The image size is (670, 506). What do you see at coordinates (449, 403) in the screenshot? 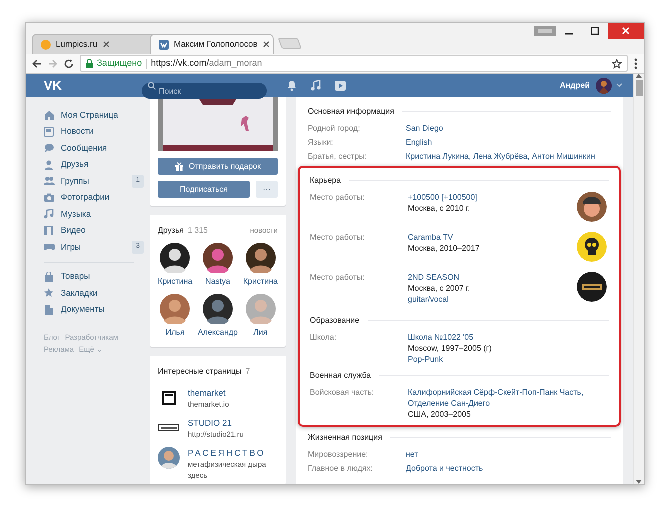
I see `field-link: Отделение Сан-Диего` at bounding box center [449, 403].